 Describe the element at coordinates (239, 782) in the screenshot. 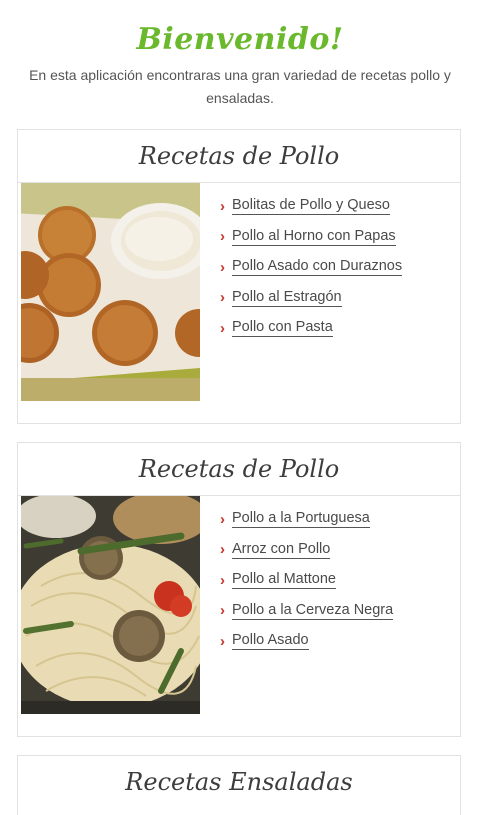

I see `card-title: Recetas Ensaladas` at that location.